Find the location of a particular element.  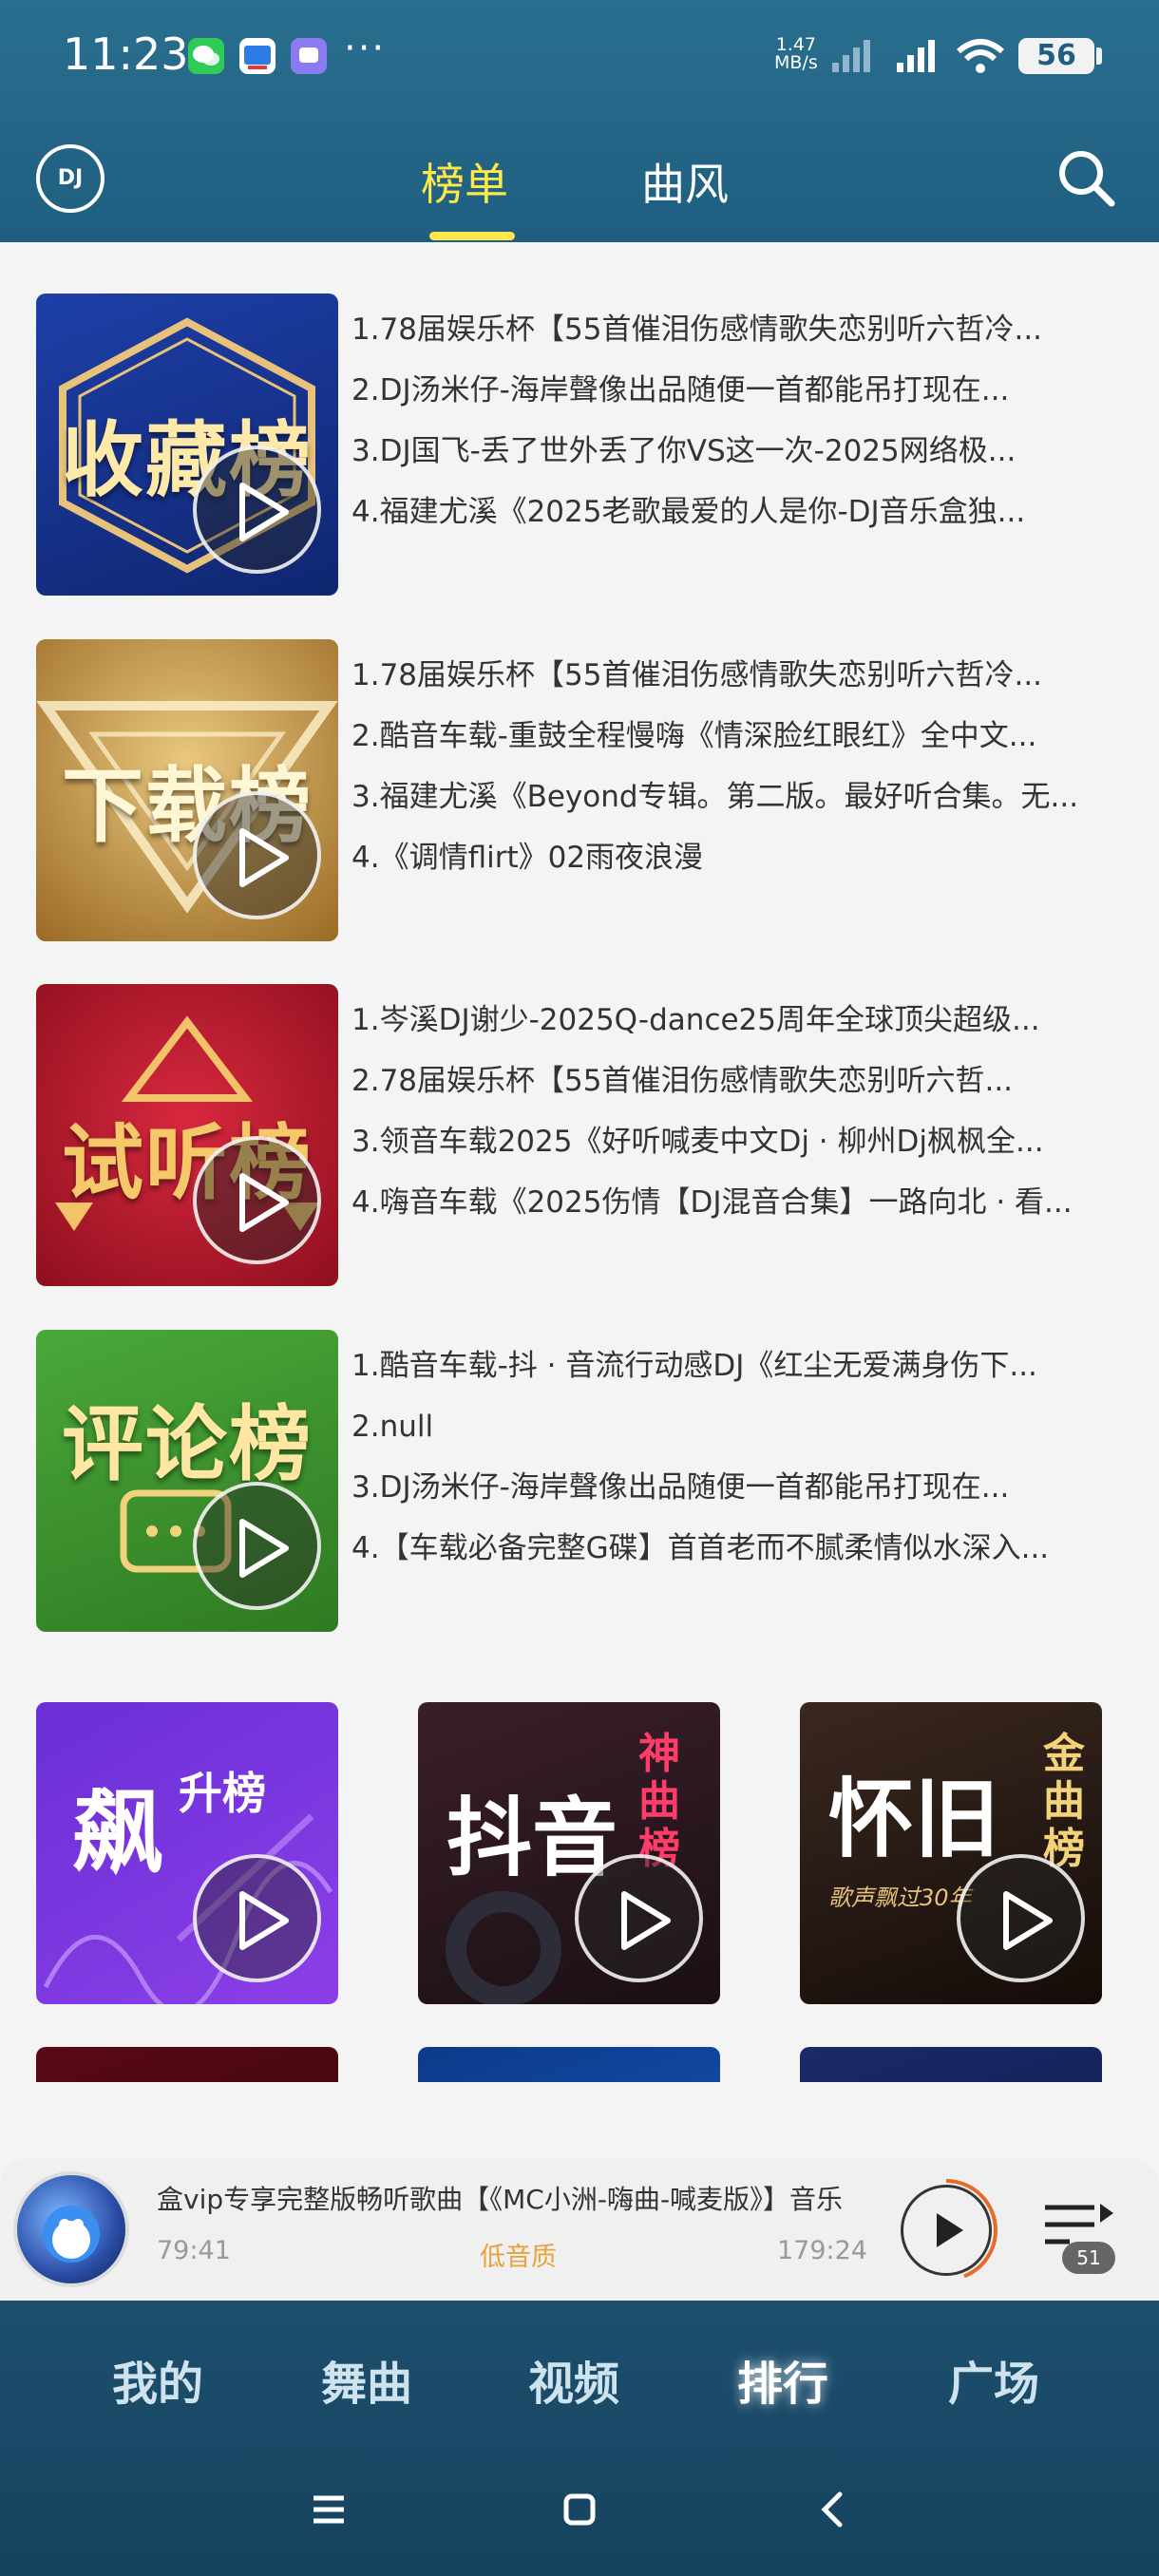

nav-square: 广场 is located at coordinates (993, 2379).